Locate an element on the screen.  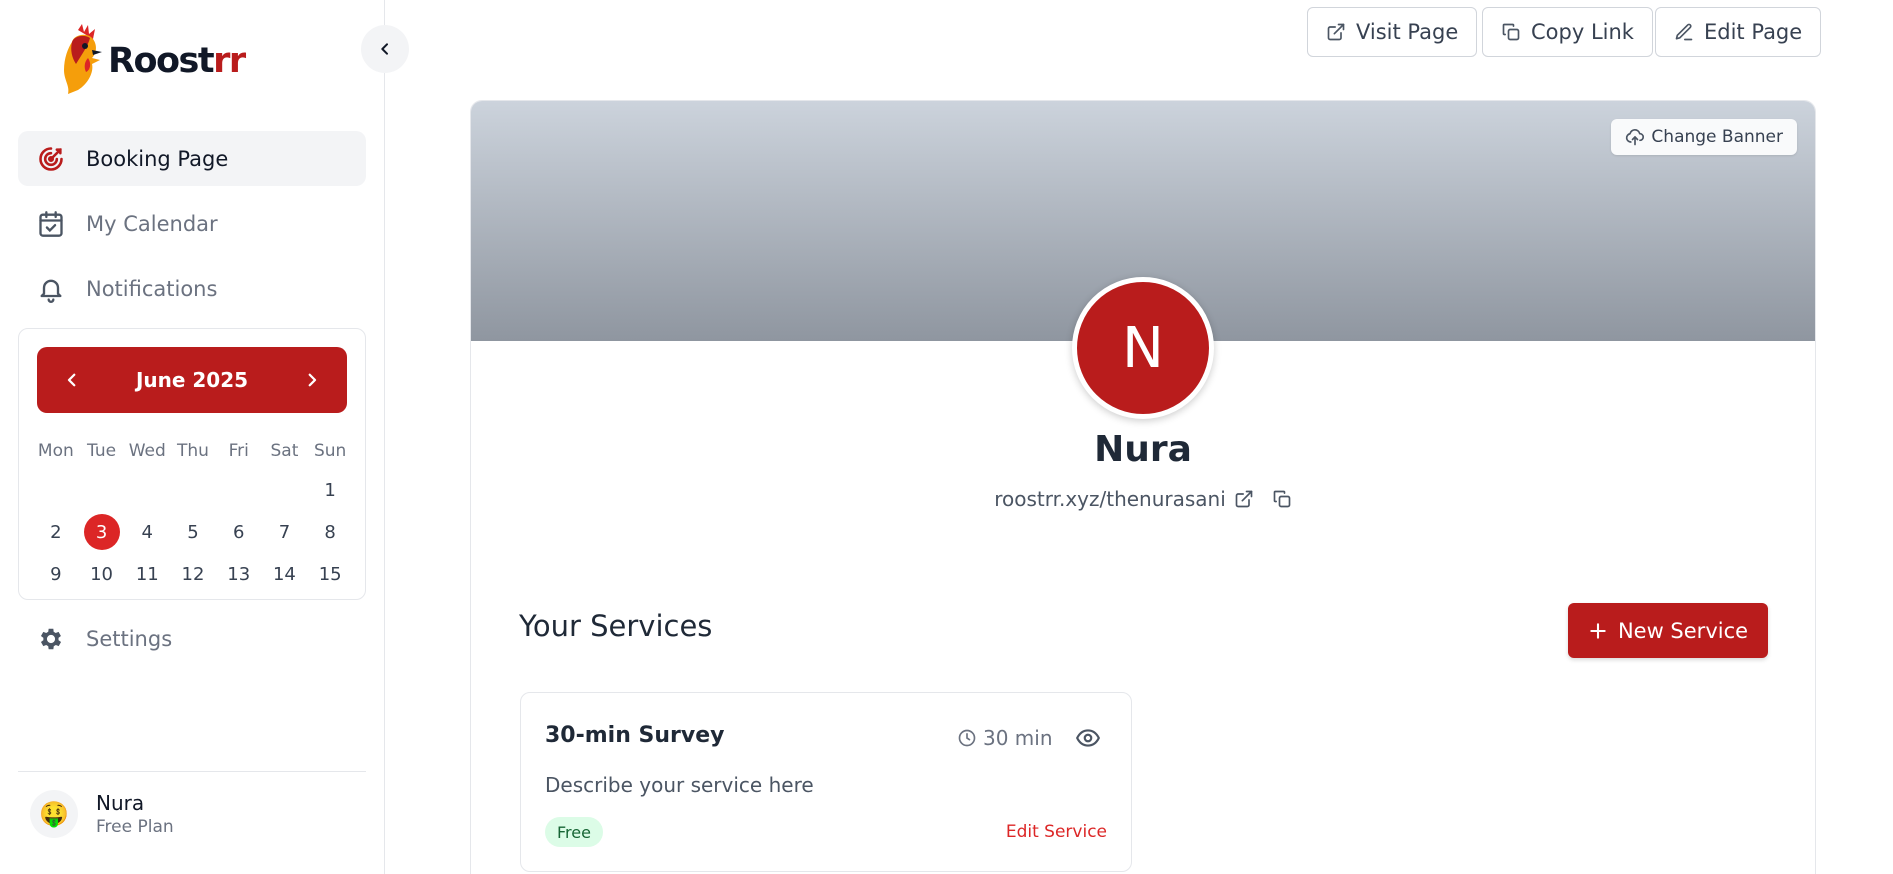
edit-page-button: Edit Page is located at coordinates (1738, 32).